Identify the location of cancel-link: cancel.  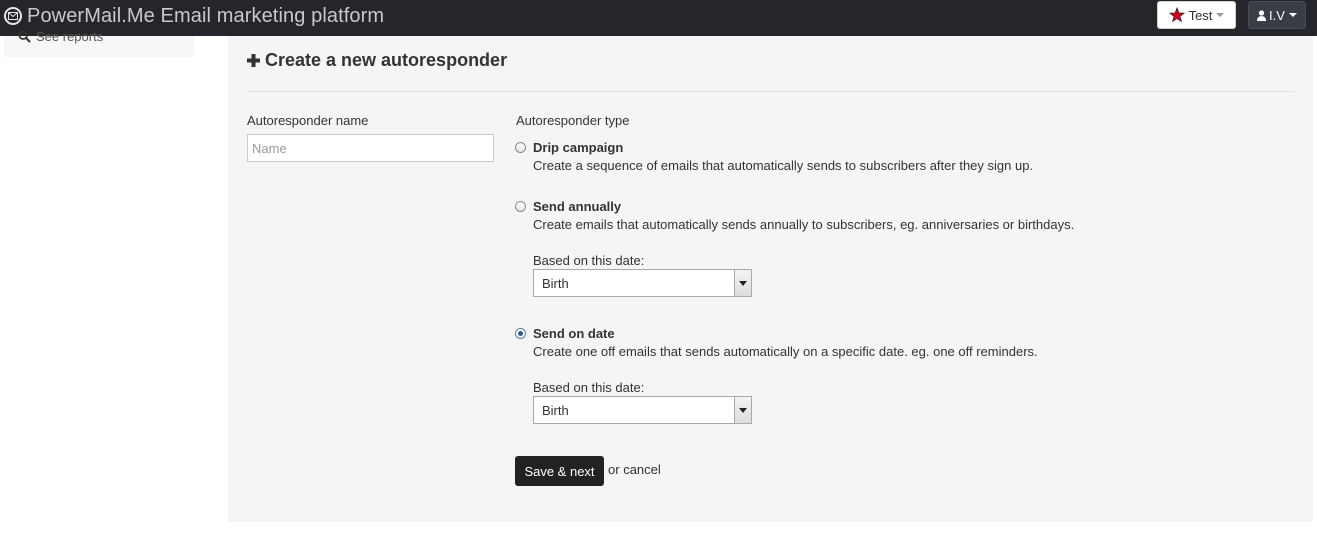
(642, 469).